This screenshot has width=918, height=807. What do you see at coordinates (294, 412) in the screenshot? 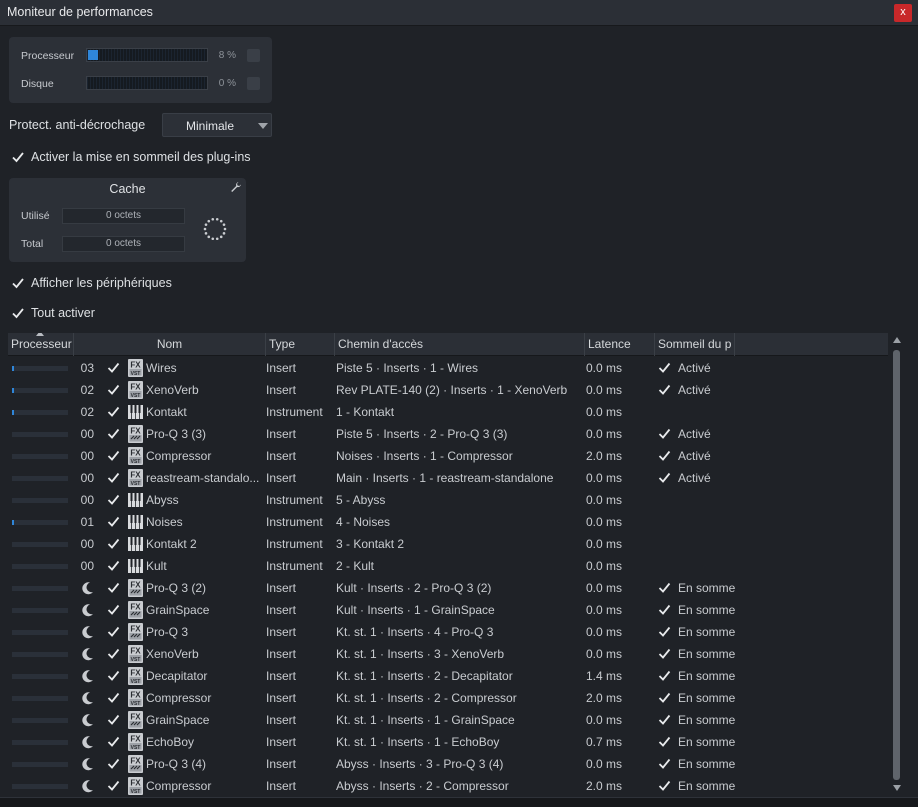
I see `plugin-type: Instrument` at bounding box center [294, 412].